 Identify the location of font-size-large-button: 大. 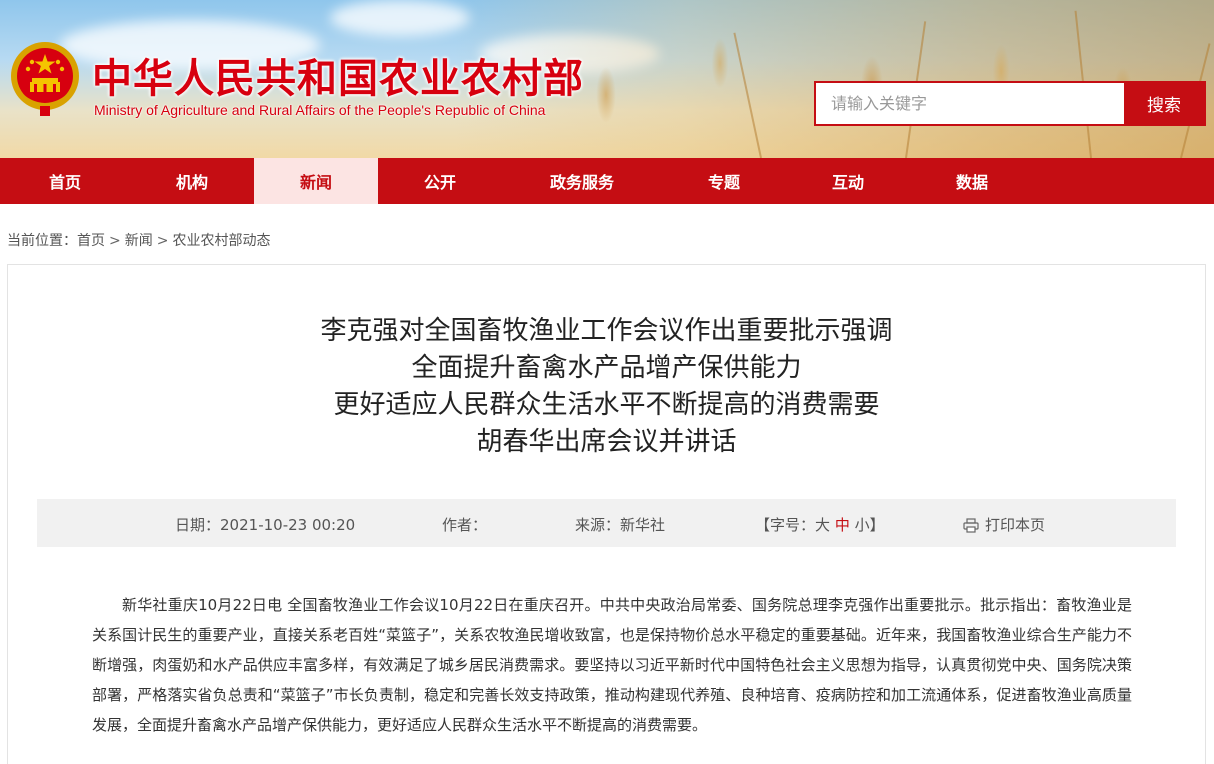
(822, 525).